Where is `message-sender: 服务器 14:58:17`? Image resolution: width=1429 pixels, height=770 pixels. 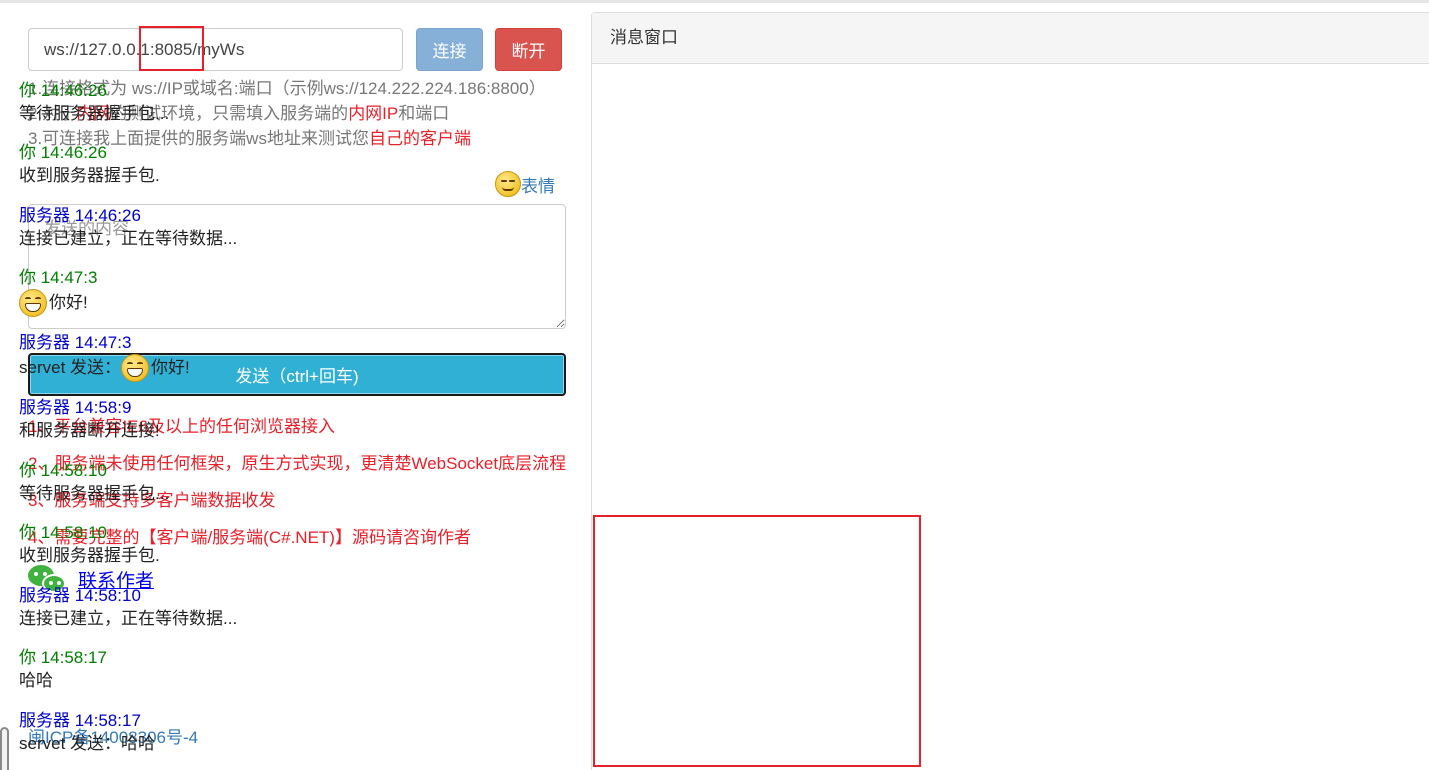 message-sender: 服务器 14:58:17 is located at coordinates (80, 720).